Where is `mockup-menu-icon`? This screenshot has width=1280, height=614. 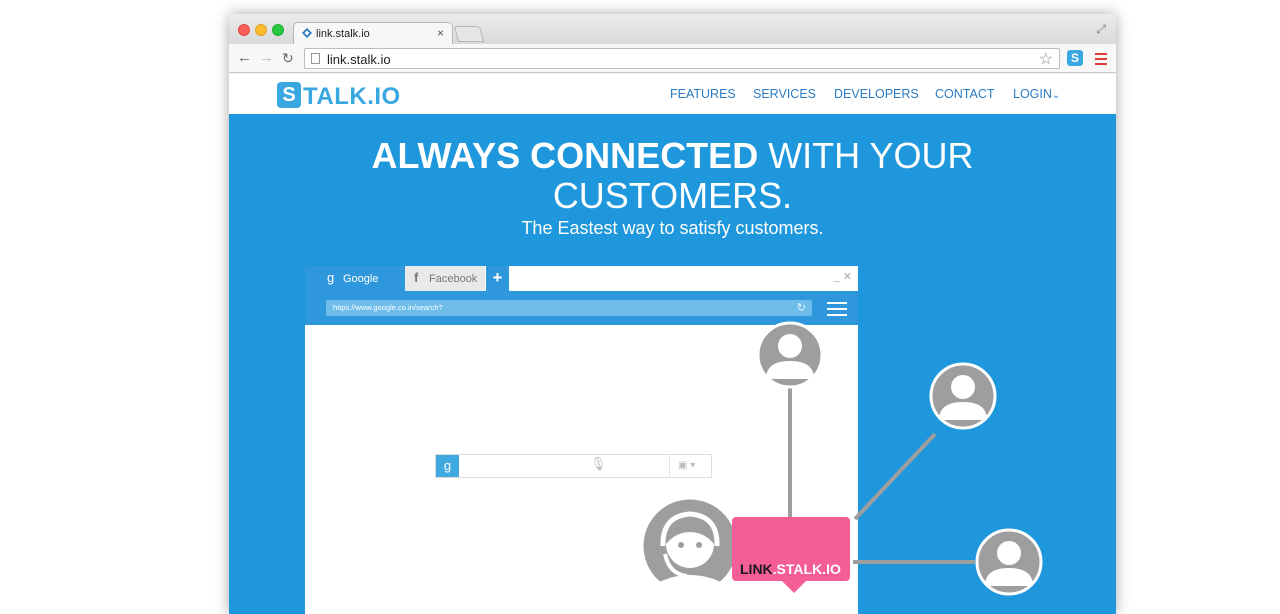 mockup-menu-icon is located at coordinates (837, 311).